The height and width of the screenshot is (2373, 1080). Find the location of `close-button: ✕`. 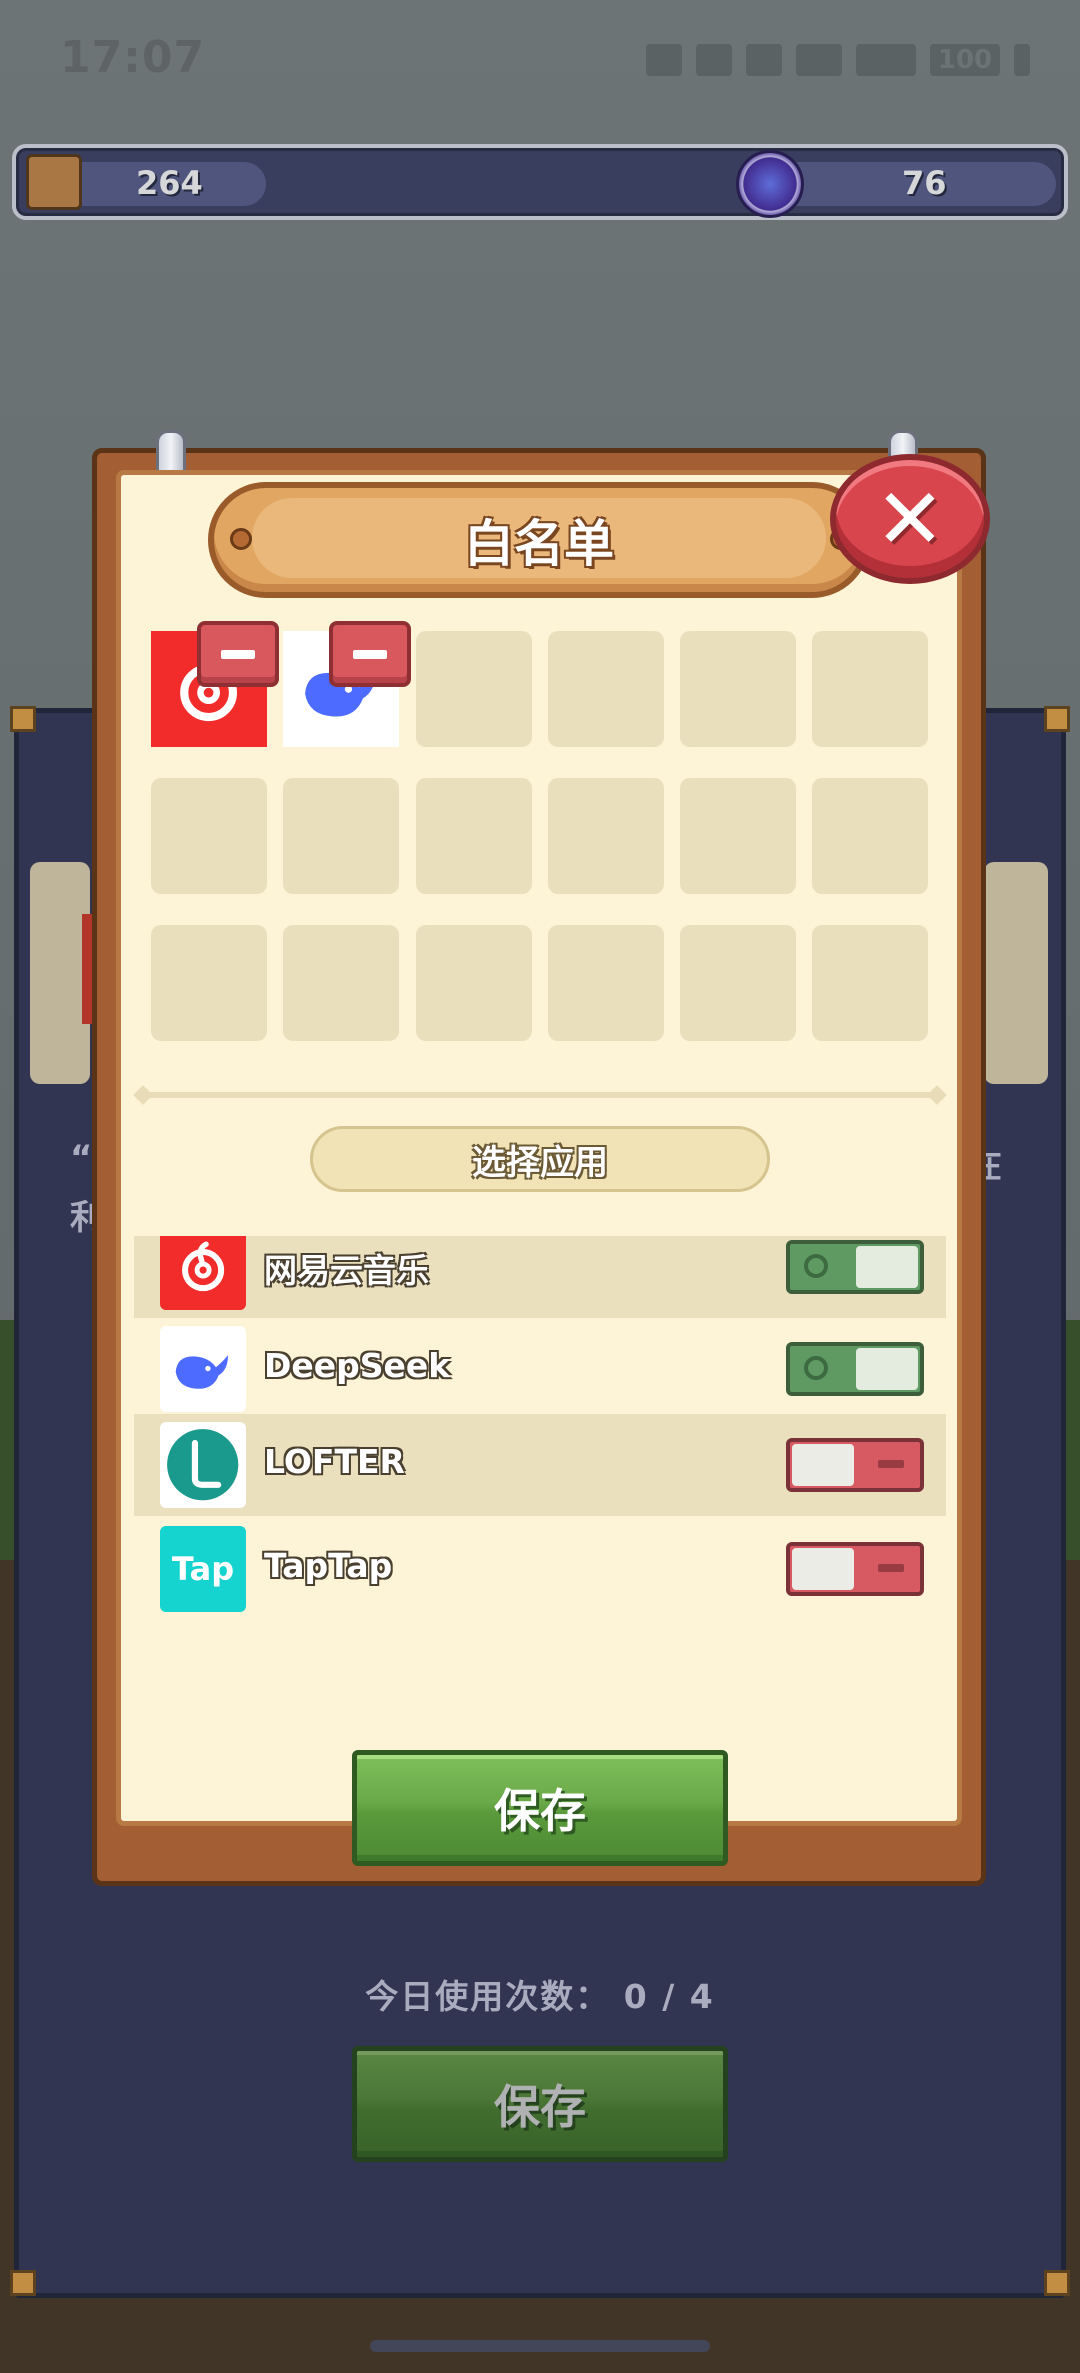

close-button: ✕ is located at coordinates (910, 519).